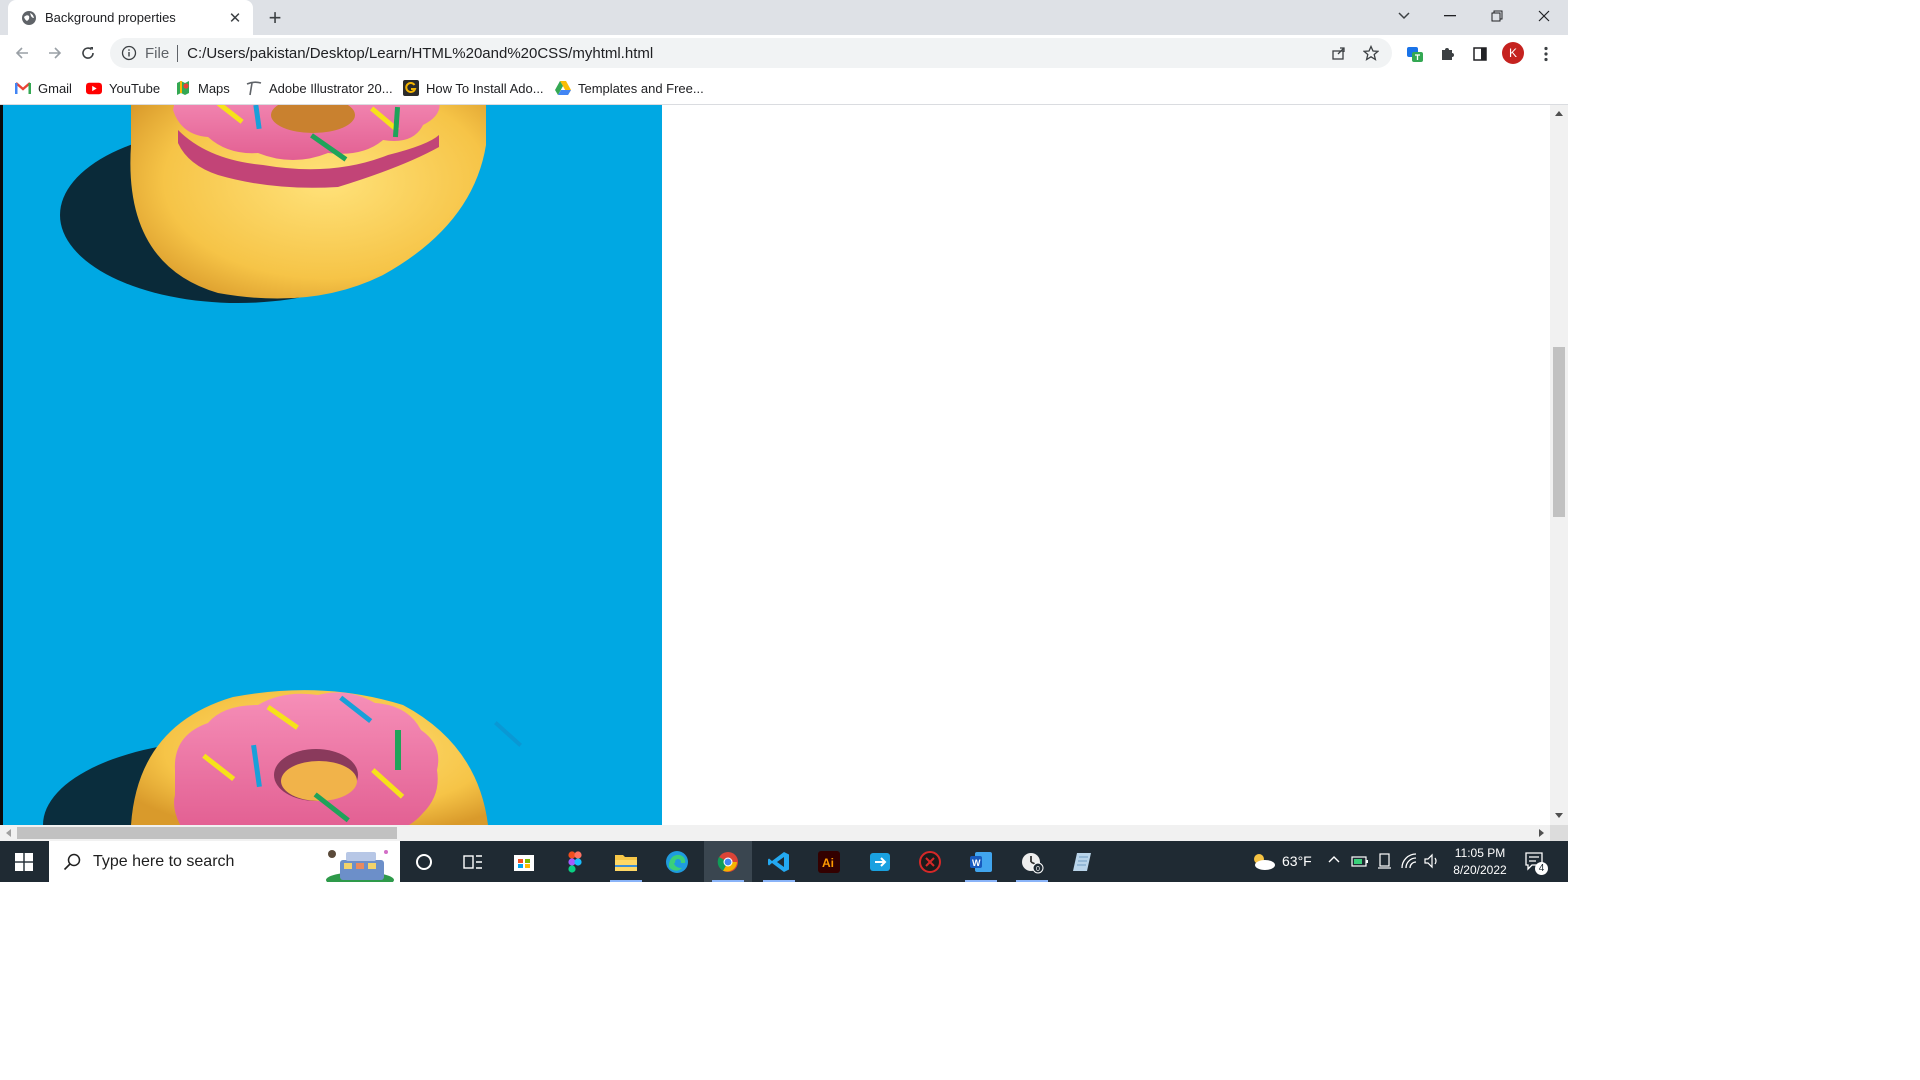  I want to click on windows-logo-icon, so click(24, 861).